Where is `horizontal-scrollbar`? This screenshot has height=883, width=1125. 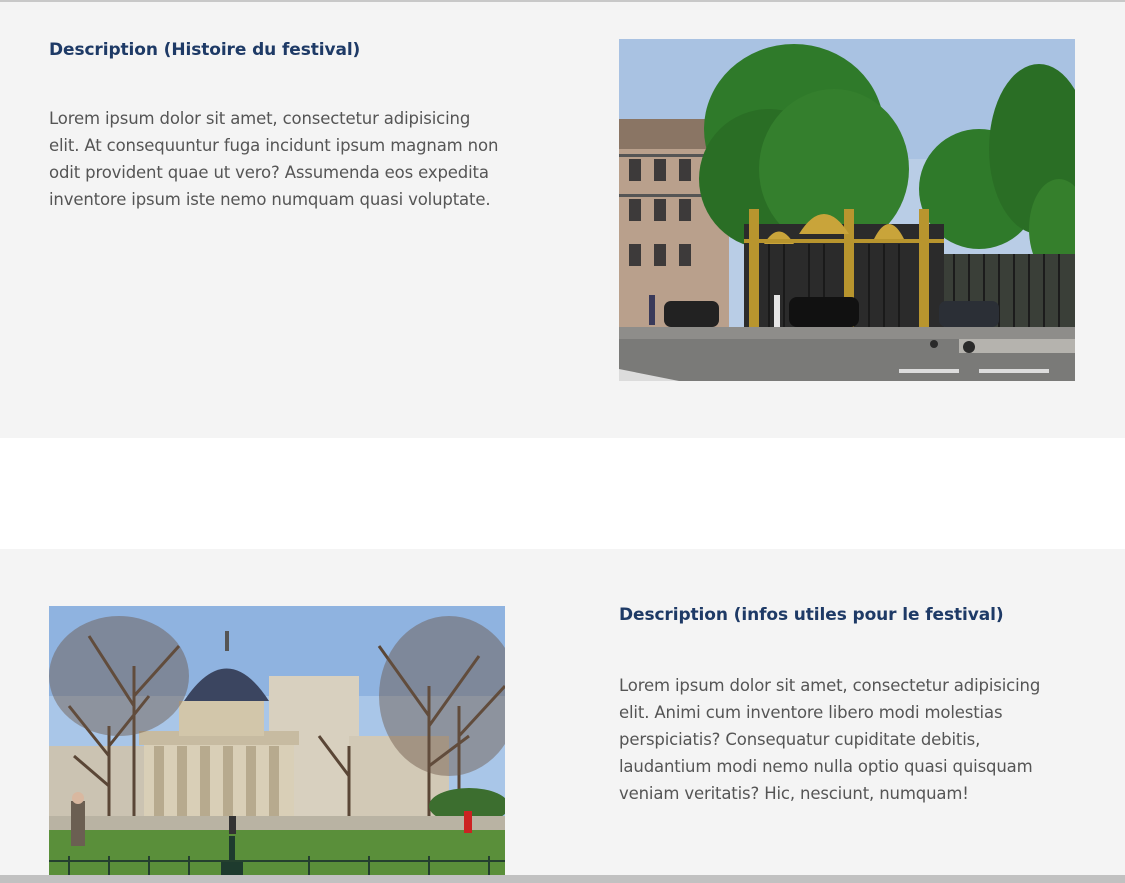
horizontal-scrollbar is located at coordinates (562, 879).